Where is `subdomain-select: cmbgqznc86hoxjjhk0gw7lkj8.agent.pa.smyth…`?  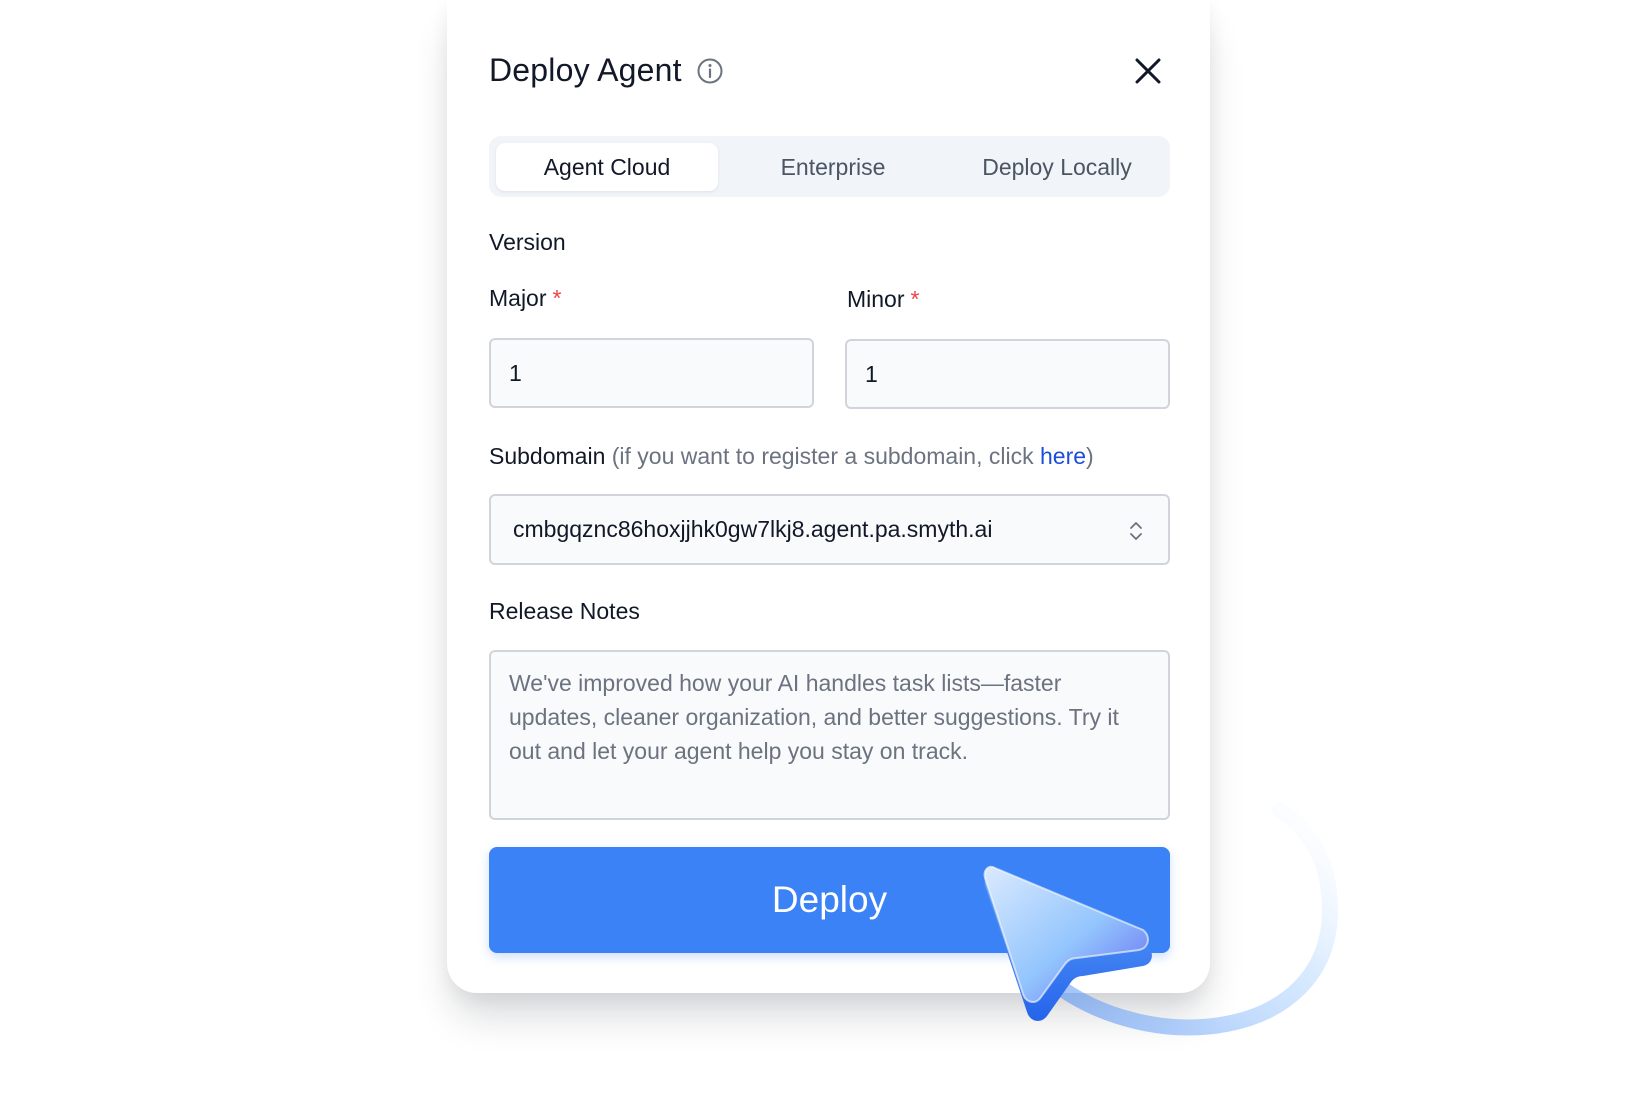 subdomain-select: cmbgqznc86hoxjjhk0gw7lkj8.agent.pa.smyth… is located at coordinates (829, 529).